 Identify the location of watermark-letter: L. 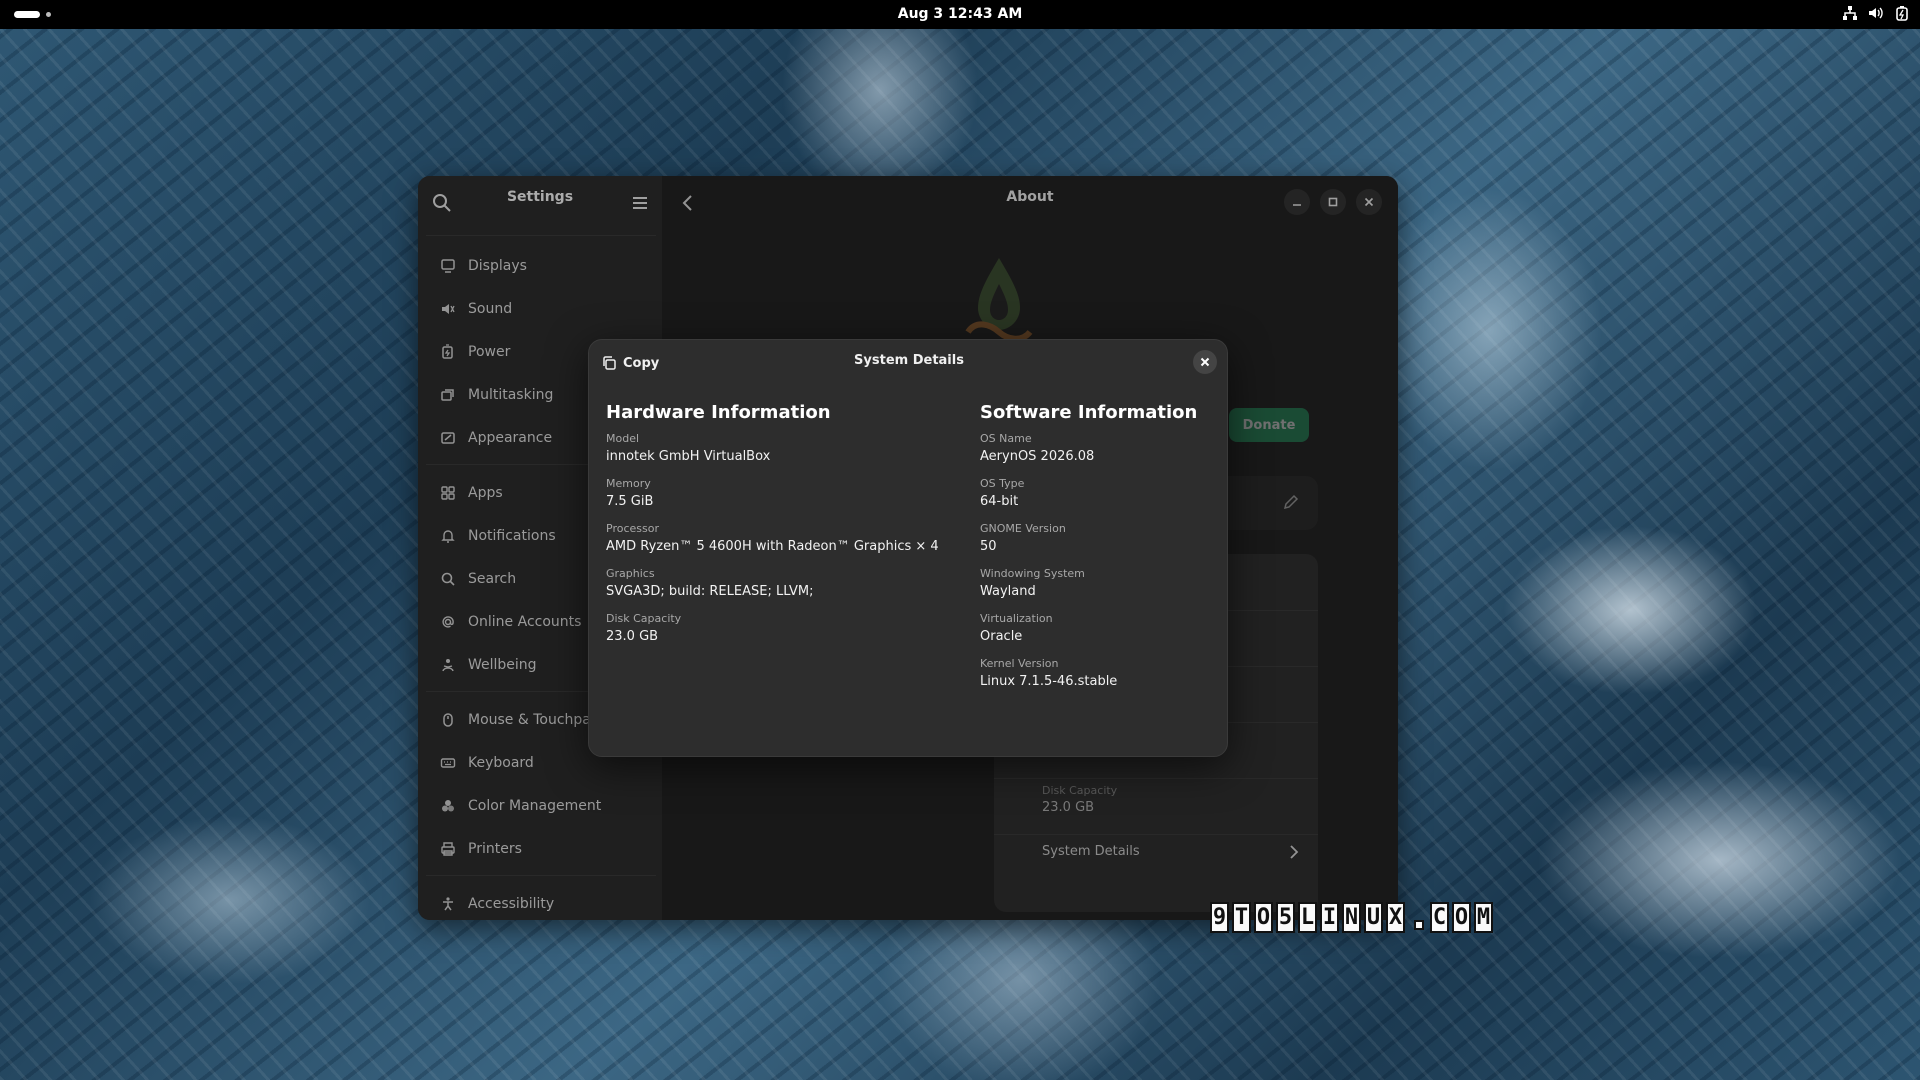
(1307, 917).